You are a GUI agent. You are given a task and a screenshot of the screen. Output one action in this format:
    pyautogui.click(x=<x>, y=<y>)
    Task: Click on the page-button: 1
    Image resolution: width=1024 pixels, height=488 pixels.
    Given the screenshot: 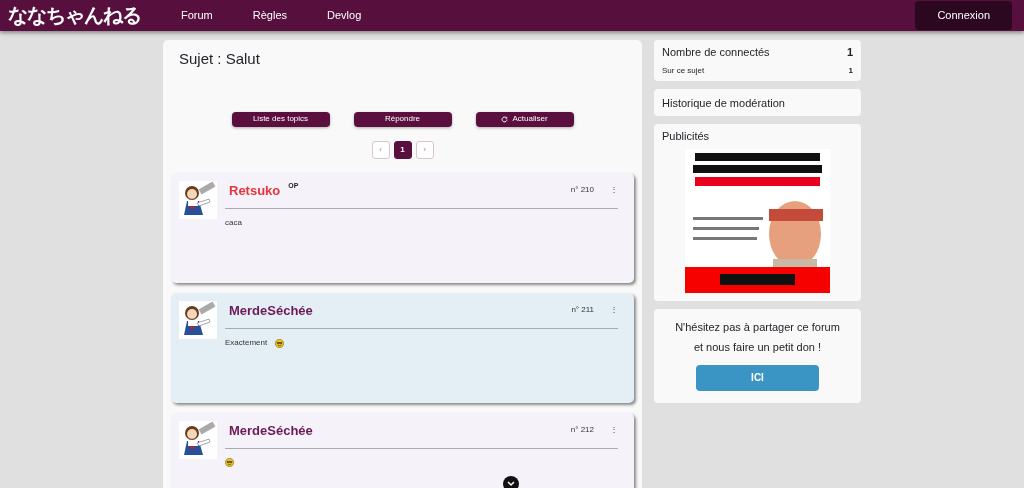 What is the action you would take?
    pyautogui.click(x=402, y=149)
    